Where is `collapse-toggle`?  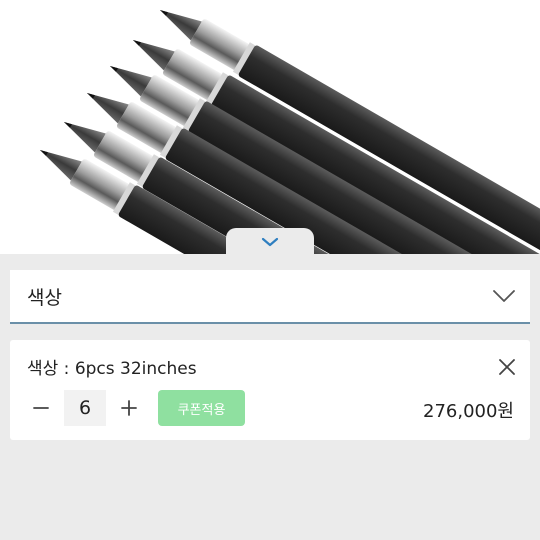
collapse-toggle is located at coordinates (270, 242).